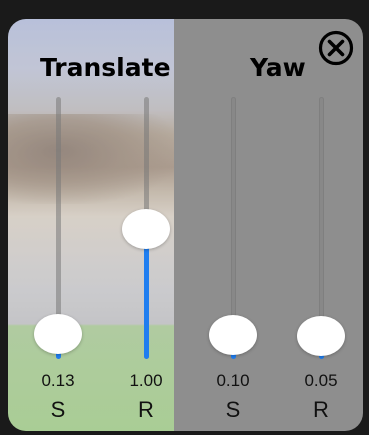 This screenshot has width=369, height=435. I want to click on translate-s-value: 0.13, so click(58, 380).